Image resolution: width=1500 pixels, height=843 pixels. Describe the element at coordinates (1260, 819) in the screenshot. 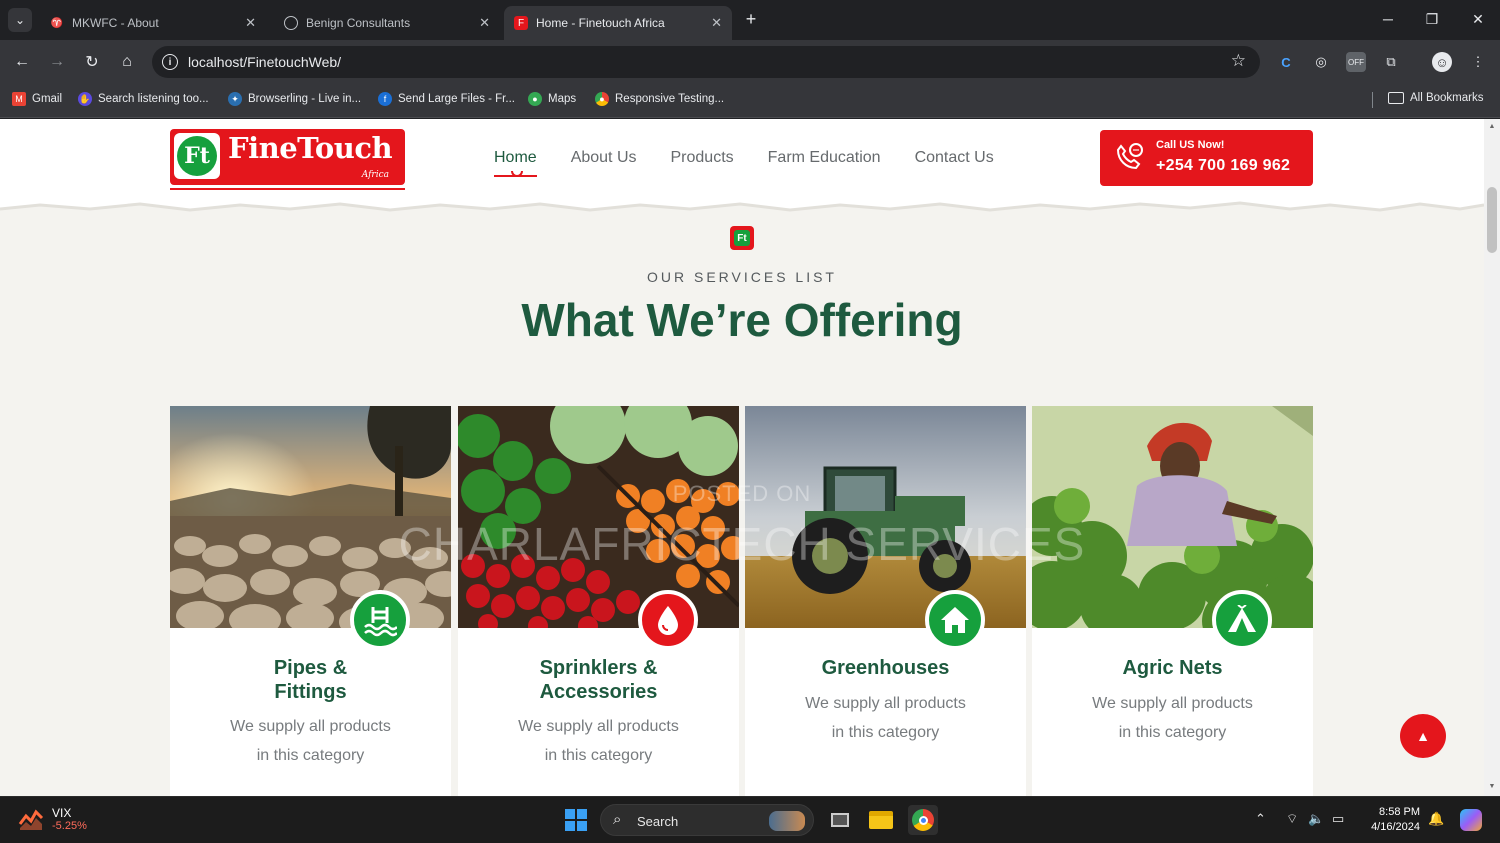

I see `tray-chevron-up-icon: ⌃` at that location.